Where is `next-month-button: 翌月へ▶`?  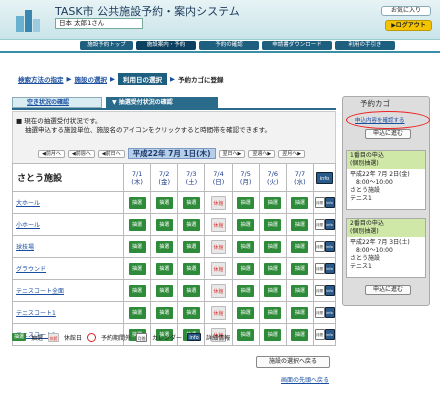
next-month-button: 翌月へ▶ is located at coordinates (292, 153).